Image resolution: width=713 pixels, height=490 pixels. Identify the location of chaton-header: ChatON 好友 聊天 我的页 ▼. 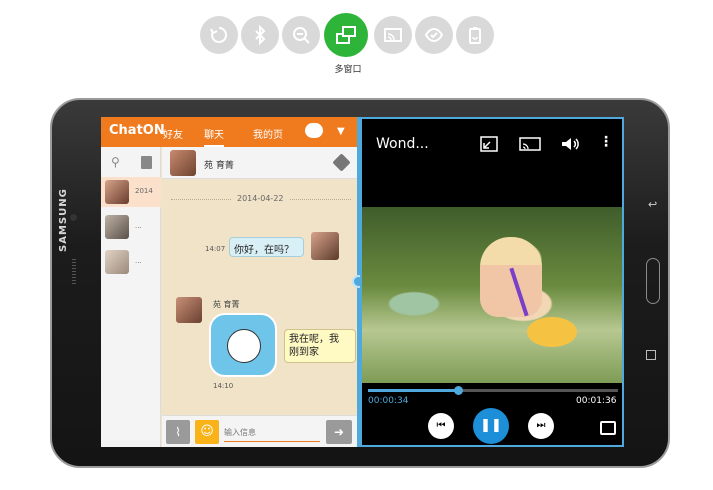
(229, 132).